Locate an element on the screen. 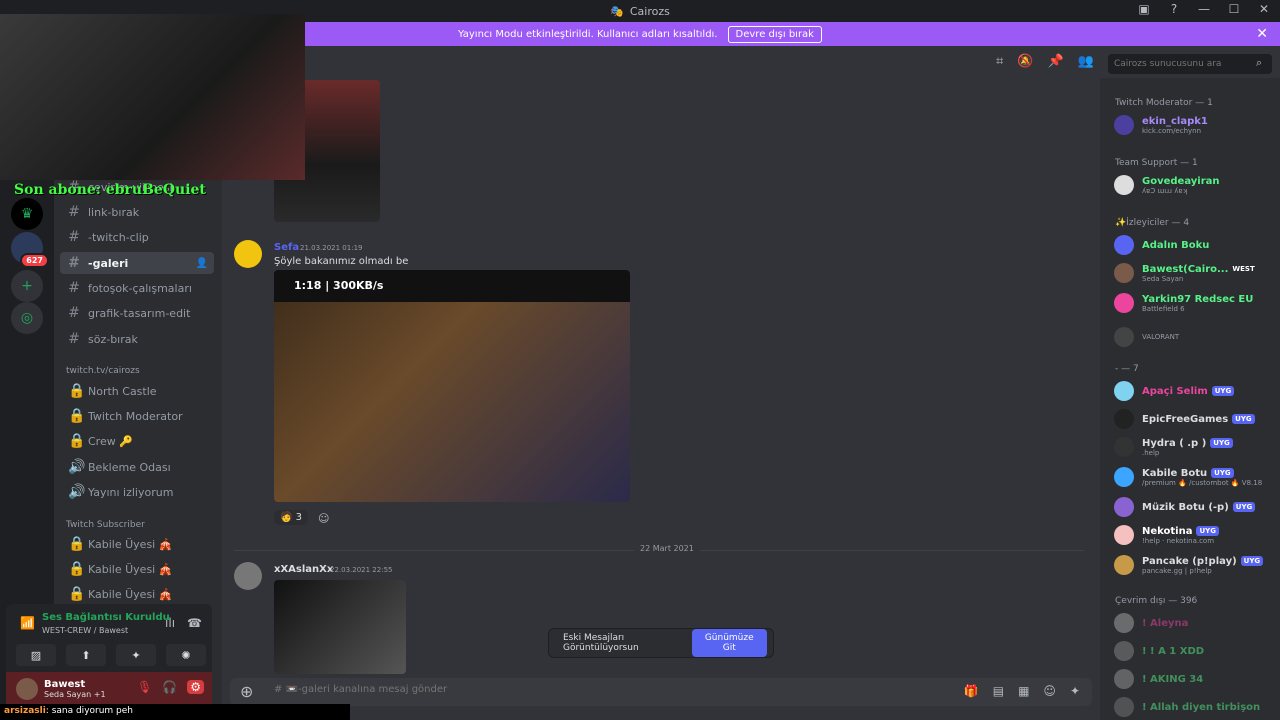 The height and width of the screenshot is (720, 1280). screen-share-icon: ⬆ is located at coordinates (86, 655).